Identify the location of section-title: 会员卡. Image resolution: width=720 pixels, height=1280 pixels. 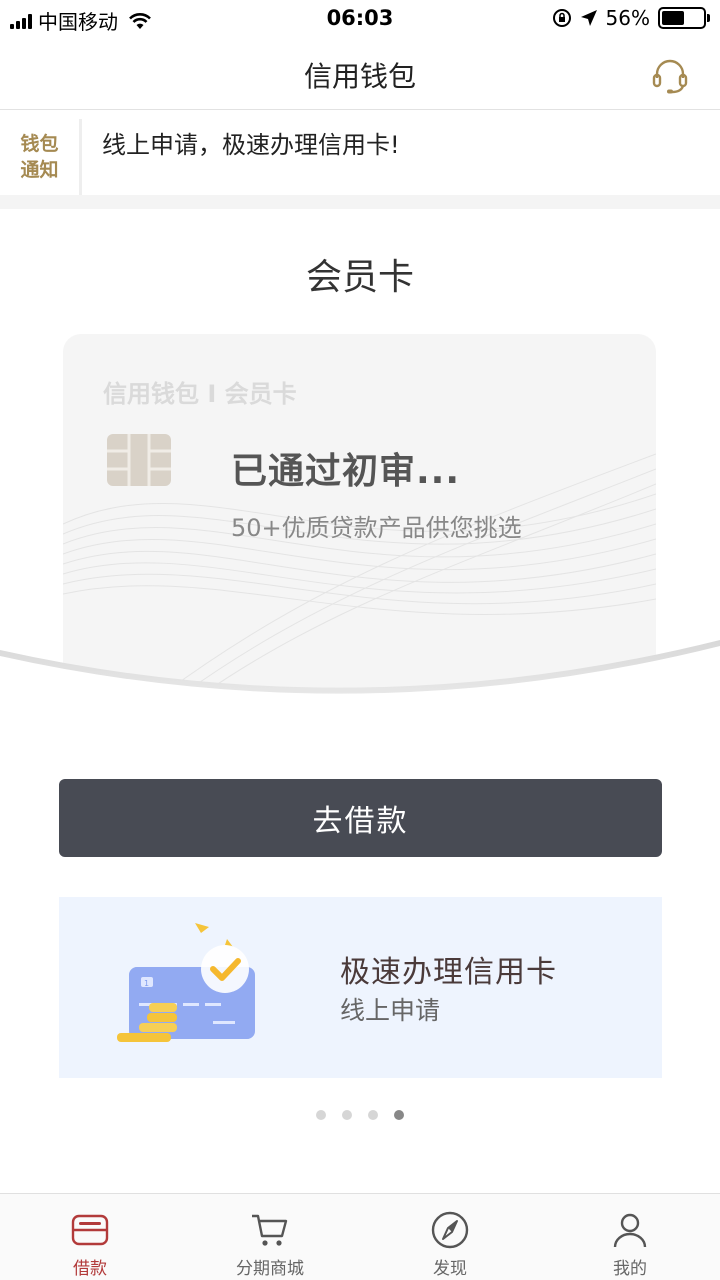
(359, 277).